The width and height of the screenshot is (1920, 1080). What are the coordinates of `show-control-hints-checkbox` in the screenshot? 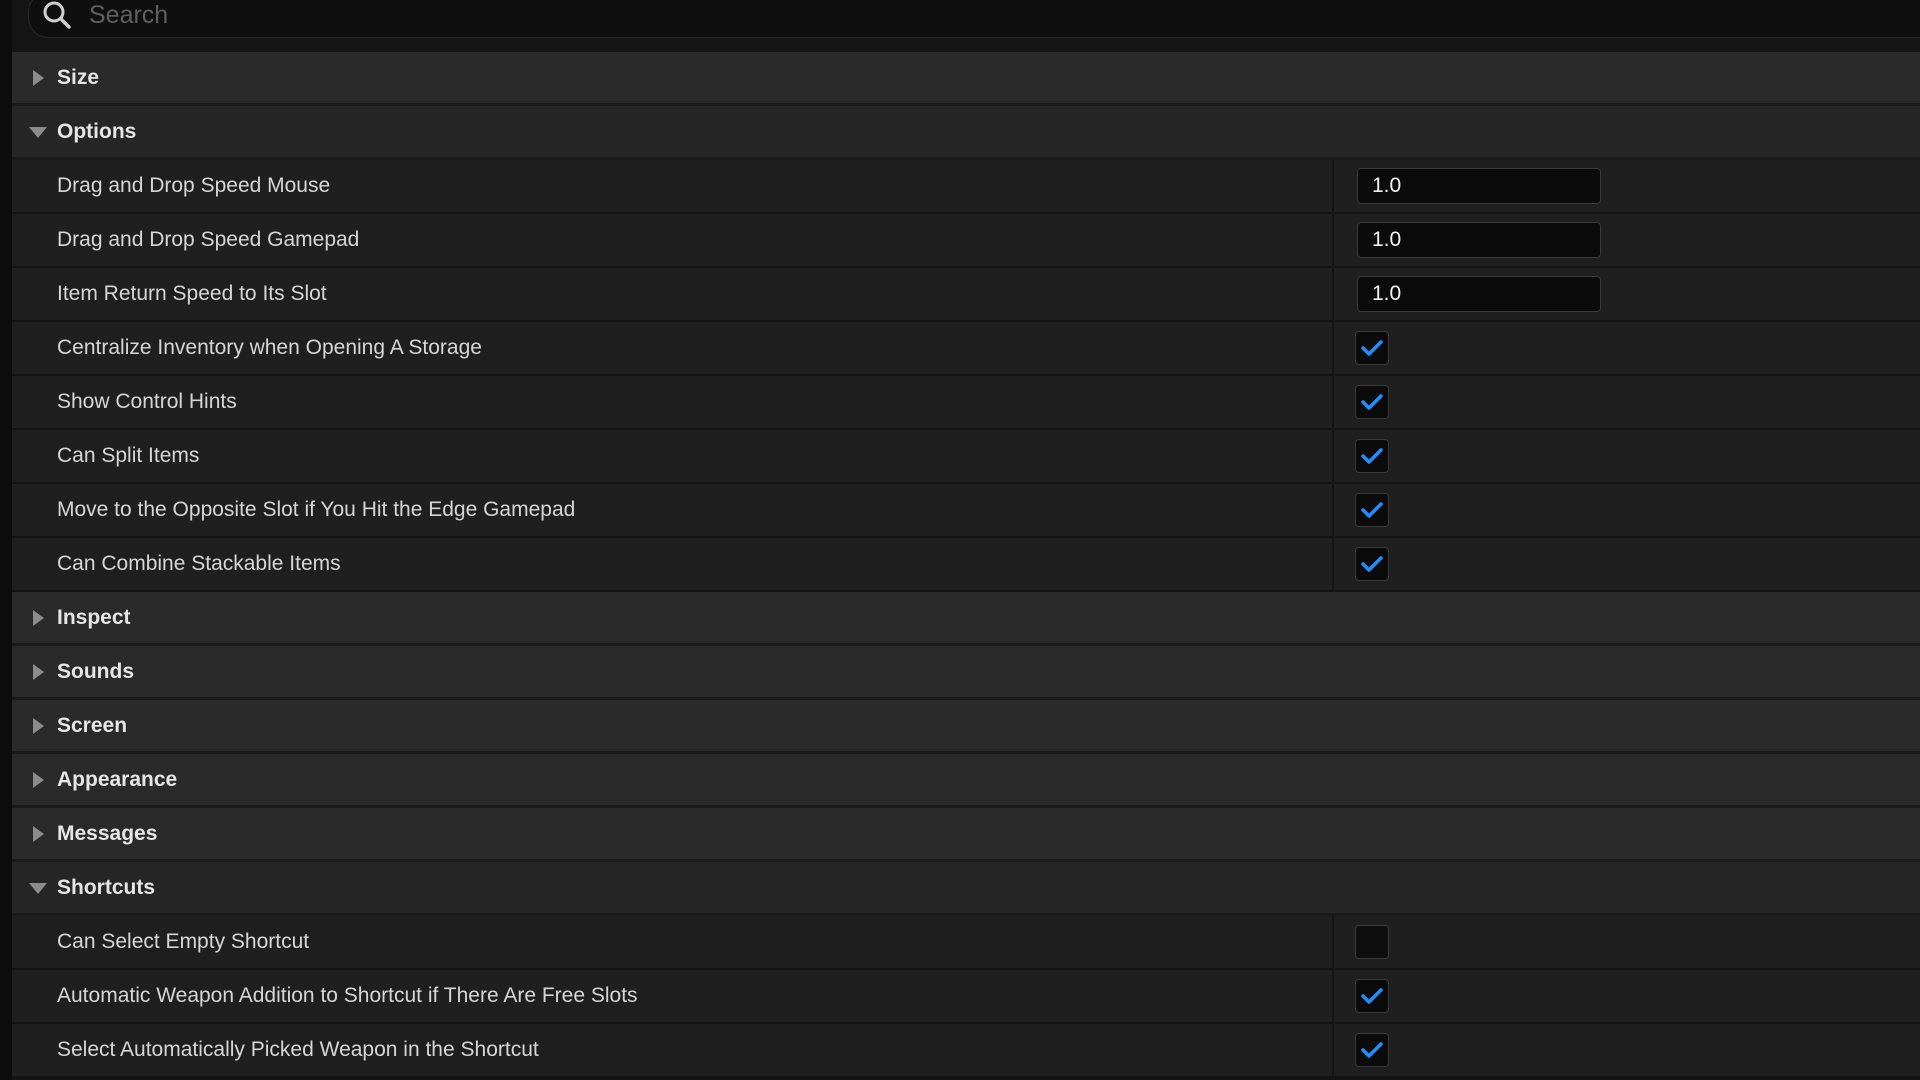 It's located at (1372, 402).